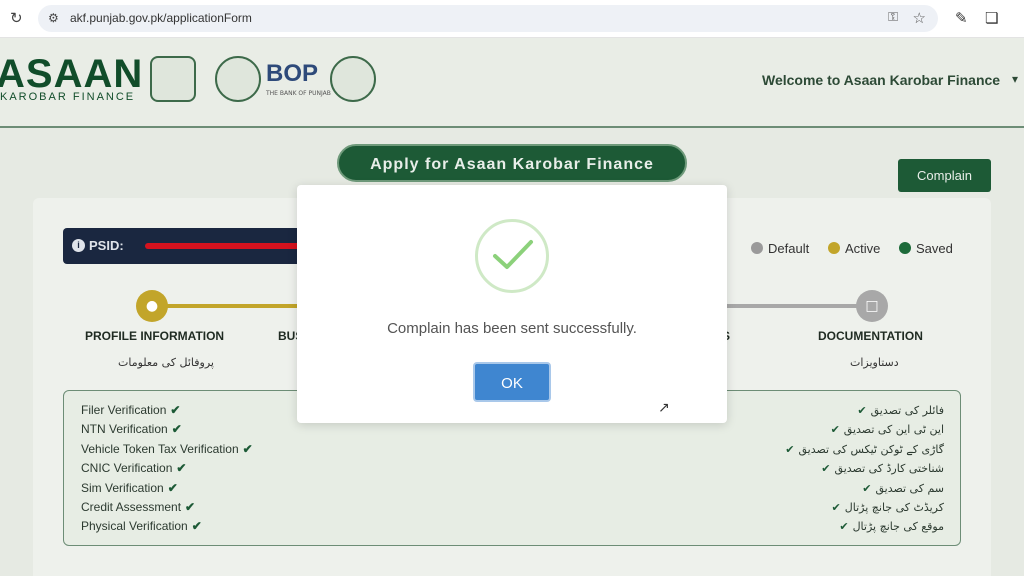  What do you see at coordinates (18, 18) in the screenshot?
I see `reload-icon: ↻` at bounding box center [18, 18].